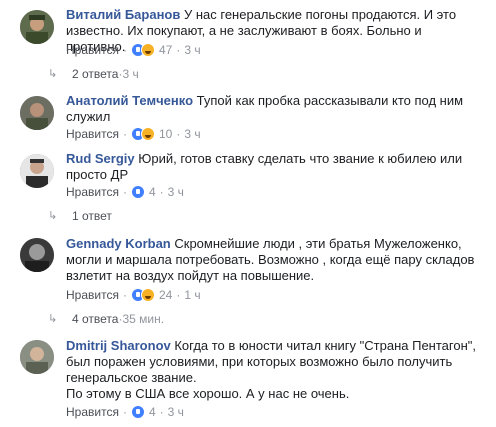 The width and height of the screenshot is (496, 427). I want to click on replies-time: 3 ч, so click(130, 74).